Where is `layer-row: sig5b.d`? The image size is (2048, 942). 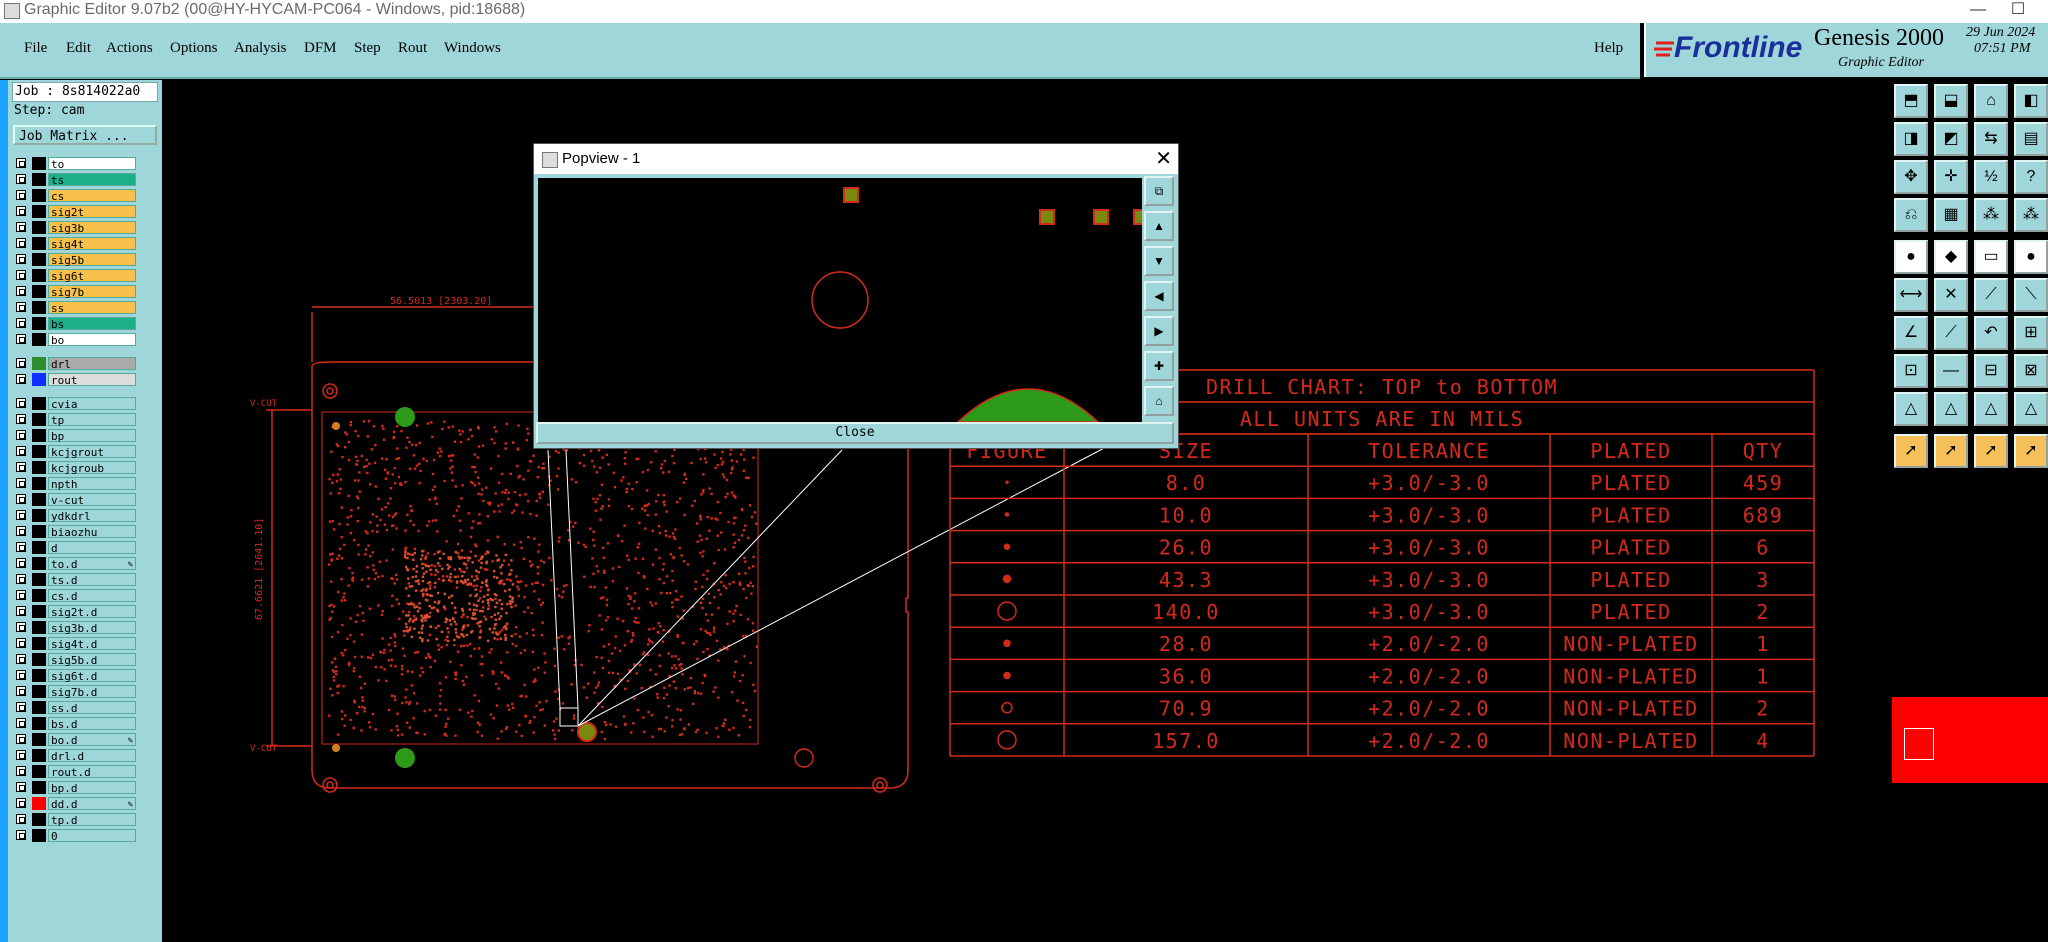
layer-row: sig5b.d is located at coordinates (74, 660).